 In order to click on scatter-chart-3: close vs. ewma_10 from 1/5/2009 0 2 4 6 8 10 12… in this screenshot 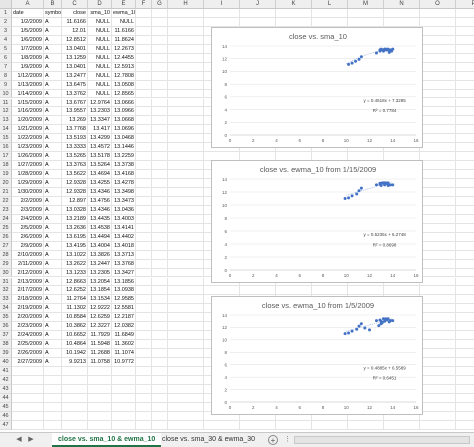, I will do `click(317, 355)`.